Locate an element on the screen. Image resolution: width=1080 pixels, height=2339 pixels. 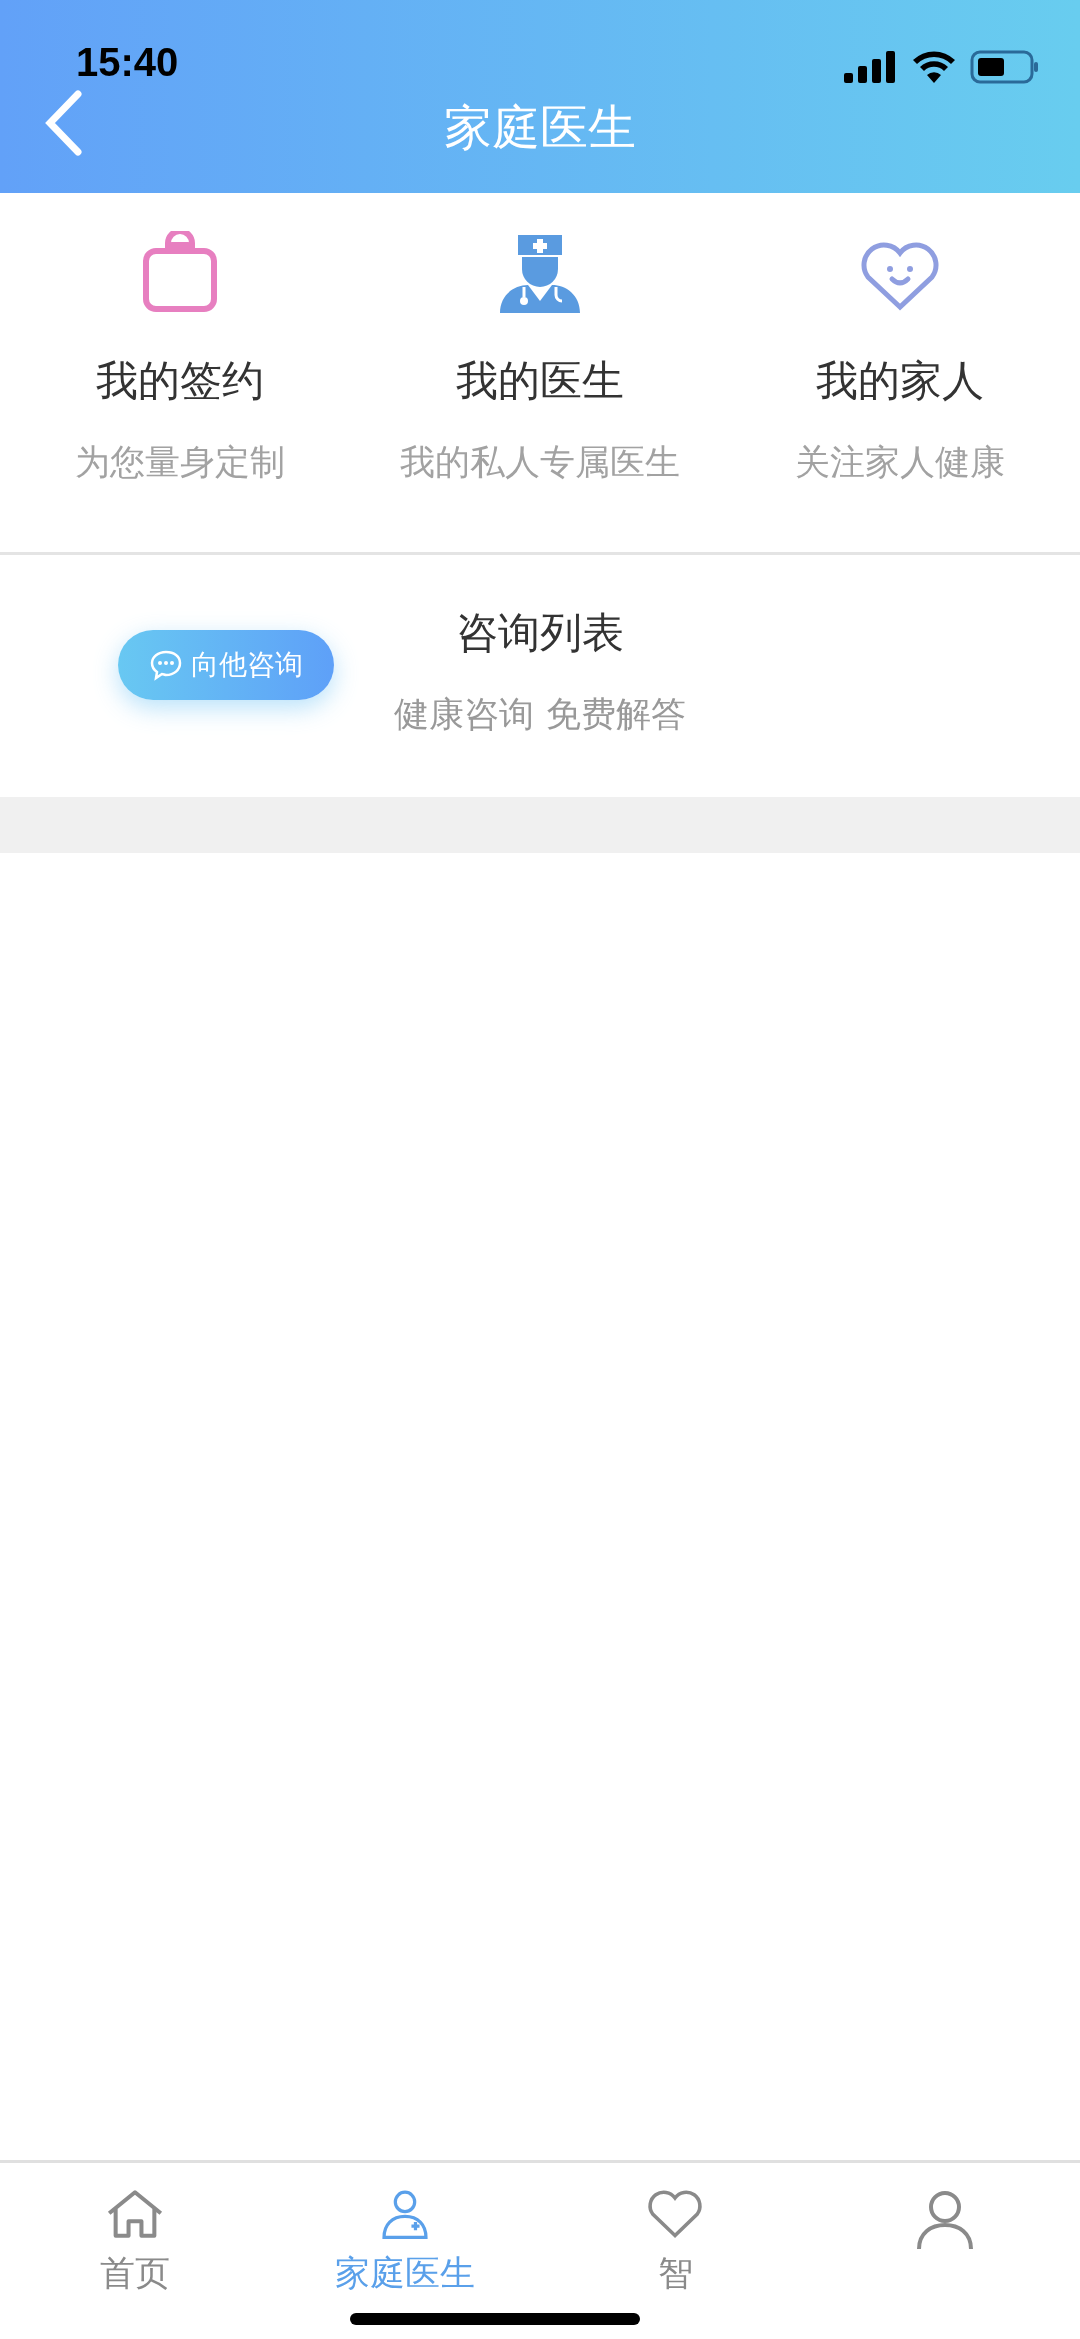
person-icon is located at coordinates (945, 2220).